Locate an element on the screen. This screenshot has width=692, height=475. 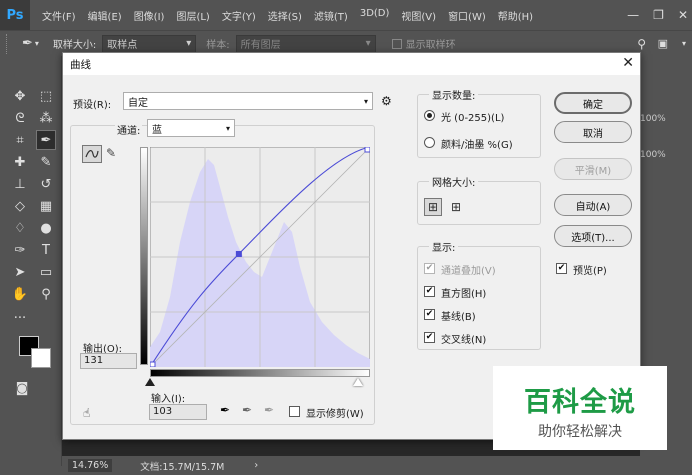
preset-value: 自定 is located at coordinates (138, 103).